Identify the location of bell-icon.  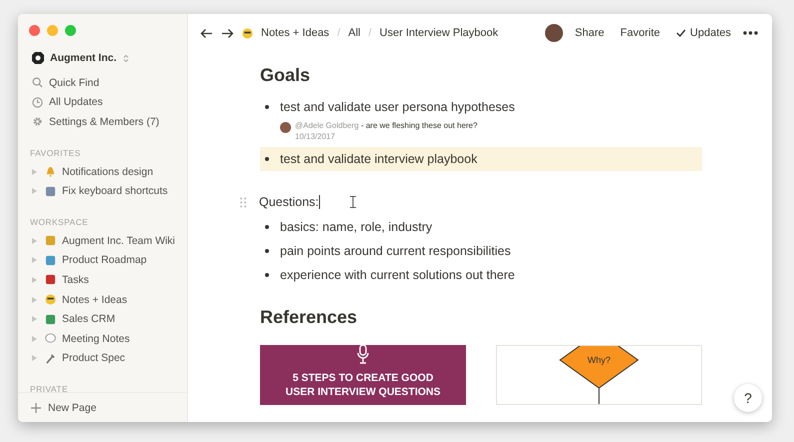
(50, 172).